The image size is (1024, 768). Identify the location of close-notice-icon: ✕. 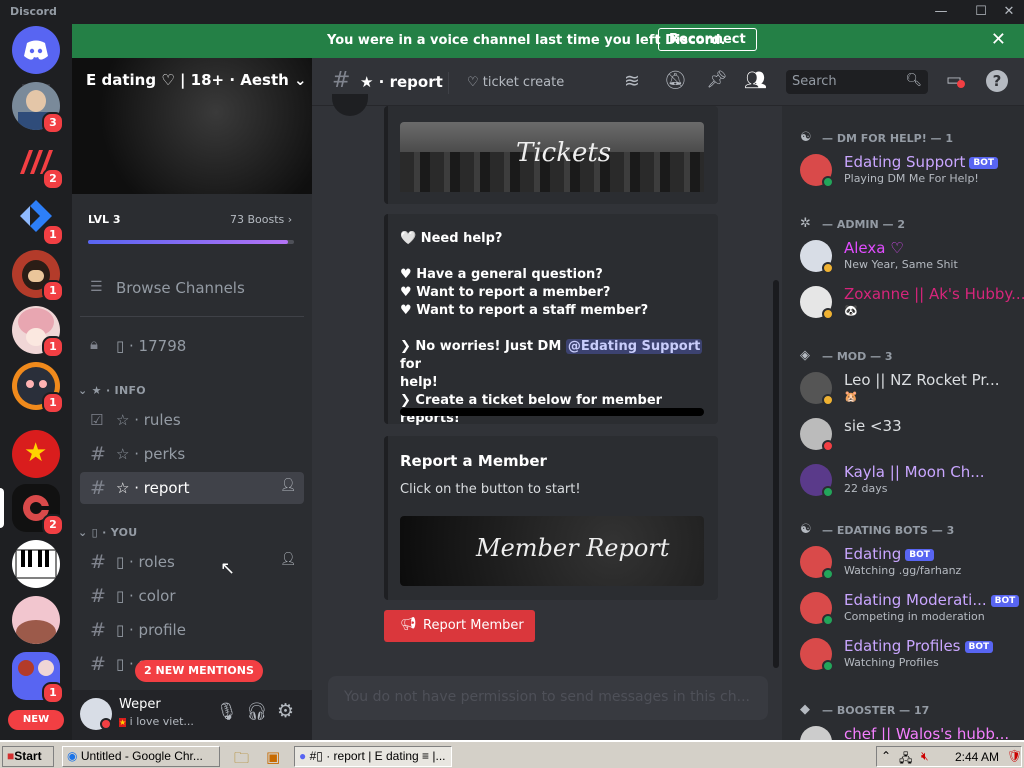
(998, 39).